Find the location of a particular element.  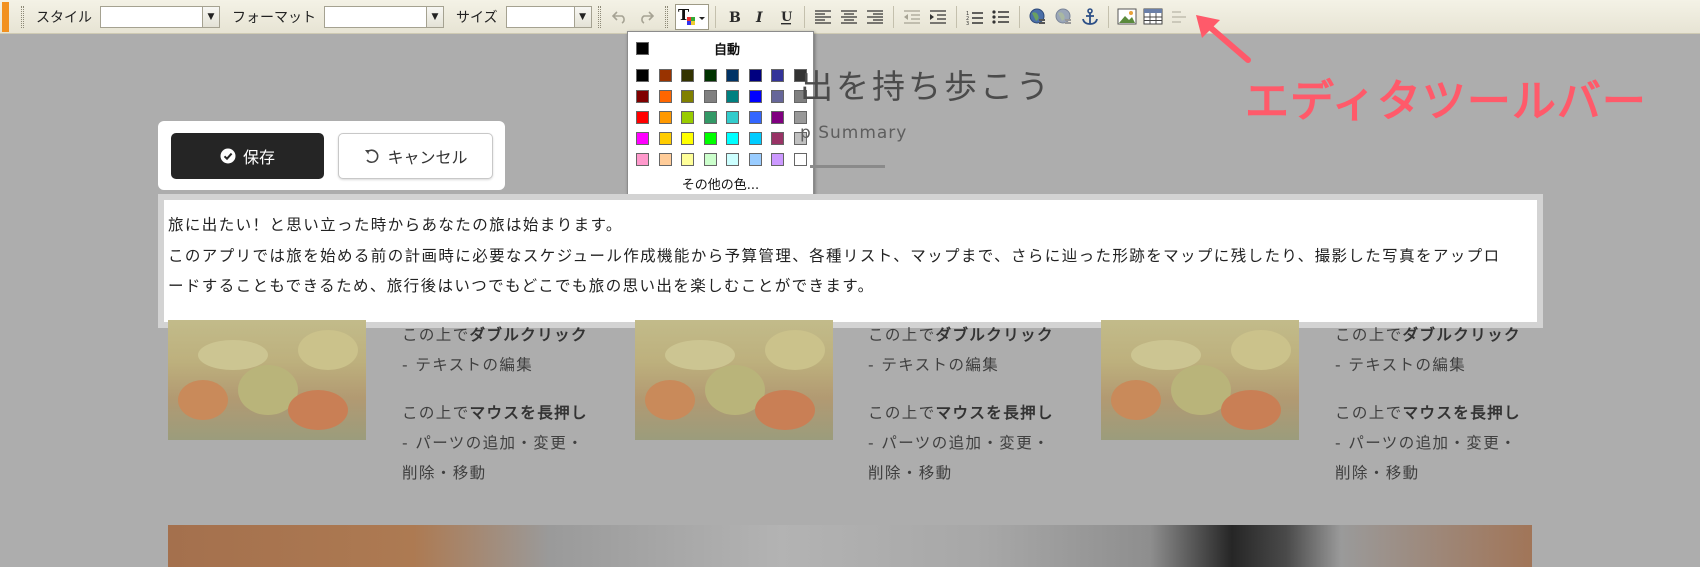

horizontal-rule-button is located at coordinates (1179, 17).